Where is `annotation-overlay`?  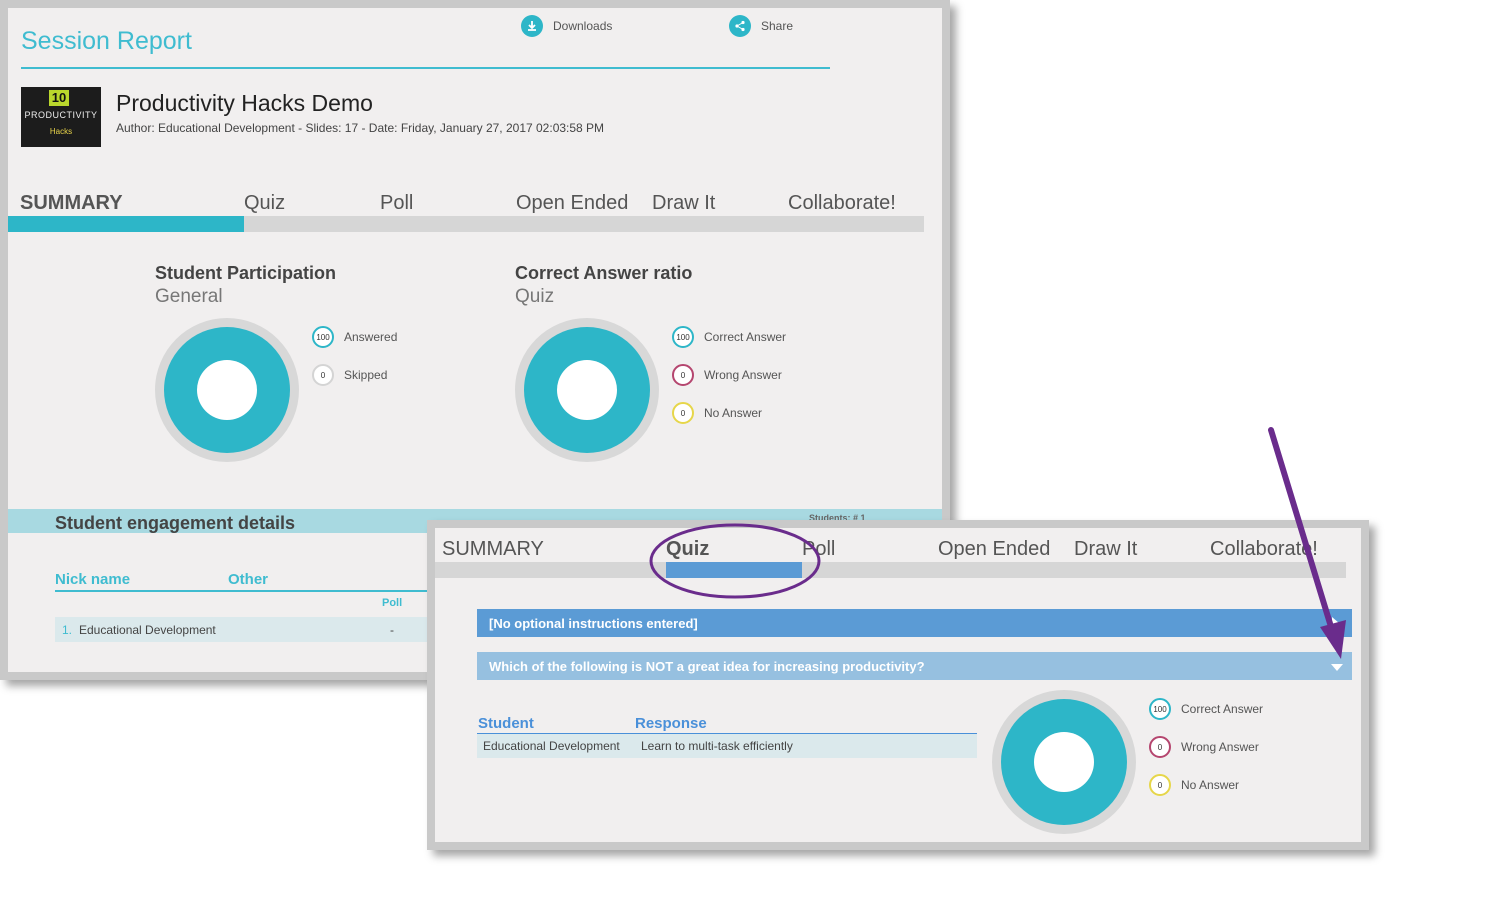 annotation-overlay is located at coordinates (997, 543).